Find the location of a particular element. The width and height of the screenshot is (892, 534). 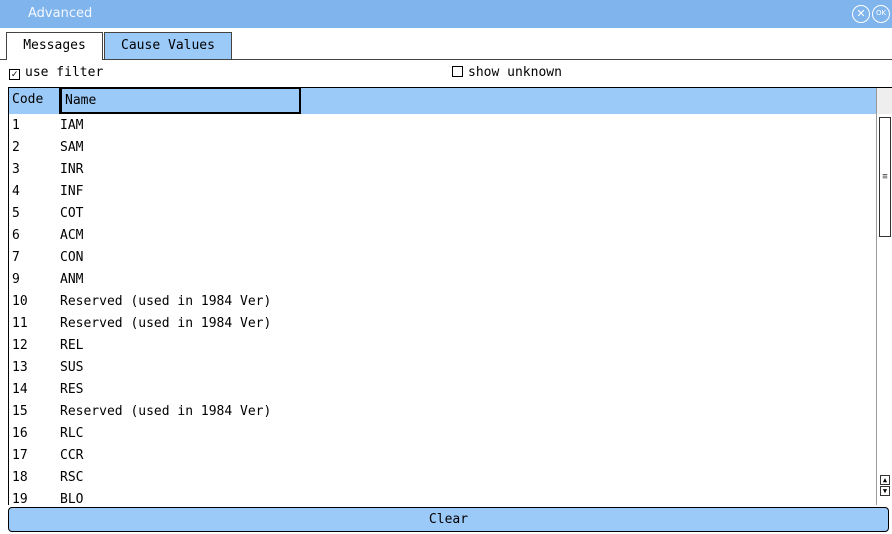

vertical-scrollbar: ≡ ▲ ▼ is located at coordinates (884, 296).